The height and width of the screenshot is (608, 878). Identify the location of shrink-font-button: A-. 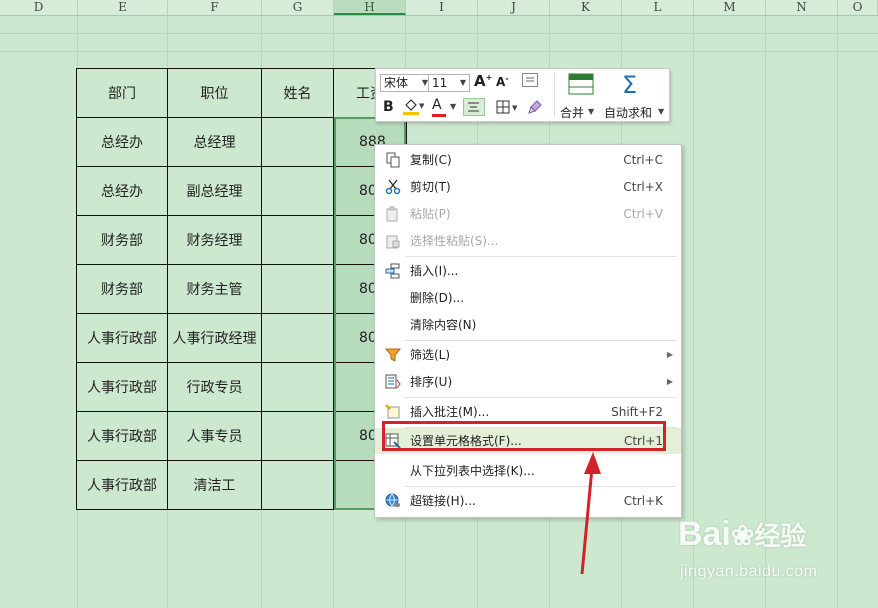
(502, 81).